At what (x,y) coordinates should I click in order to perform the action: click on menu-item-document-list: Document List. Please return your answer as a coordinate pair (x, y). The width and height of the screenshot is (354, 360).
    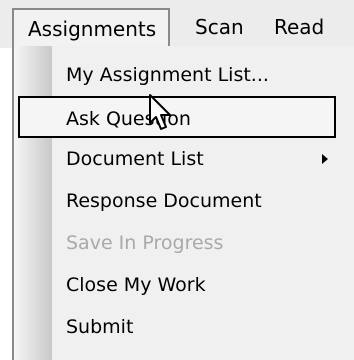
    Looking at the image, I should click on (177, 159).